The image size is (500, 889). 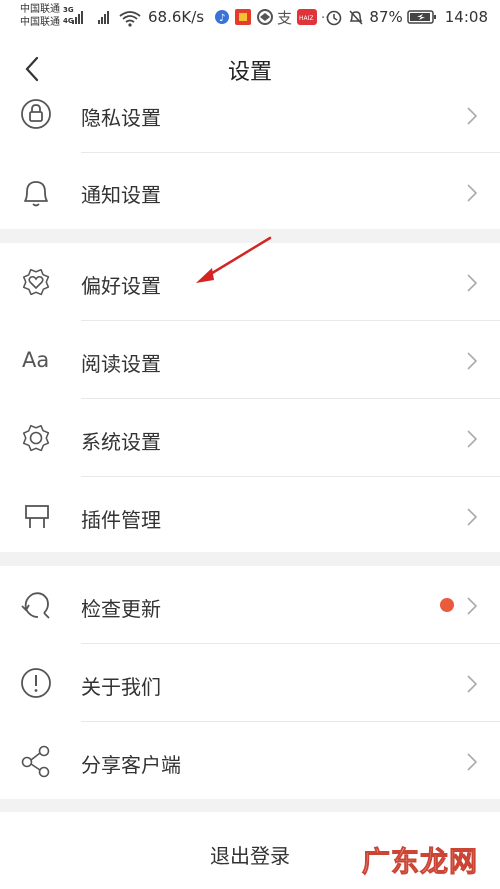 I want to click on carrier-2: 中国联通, so click(x=40, y=22).